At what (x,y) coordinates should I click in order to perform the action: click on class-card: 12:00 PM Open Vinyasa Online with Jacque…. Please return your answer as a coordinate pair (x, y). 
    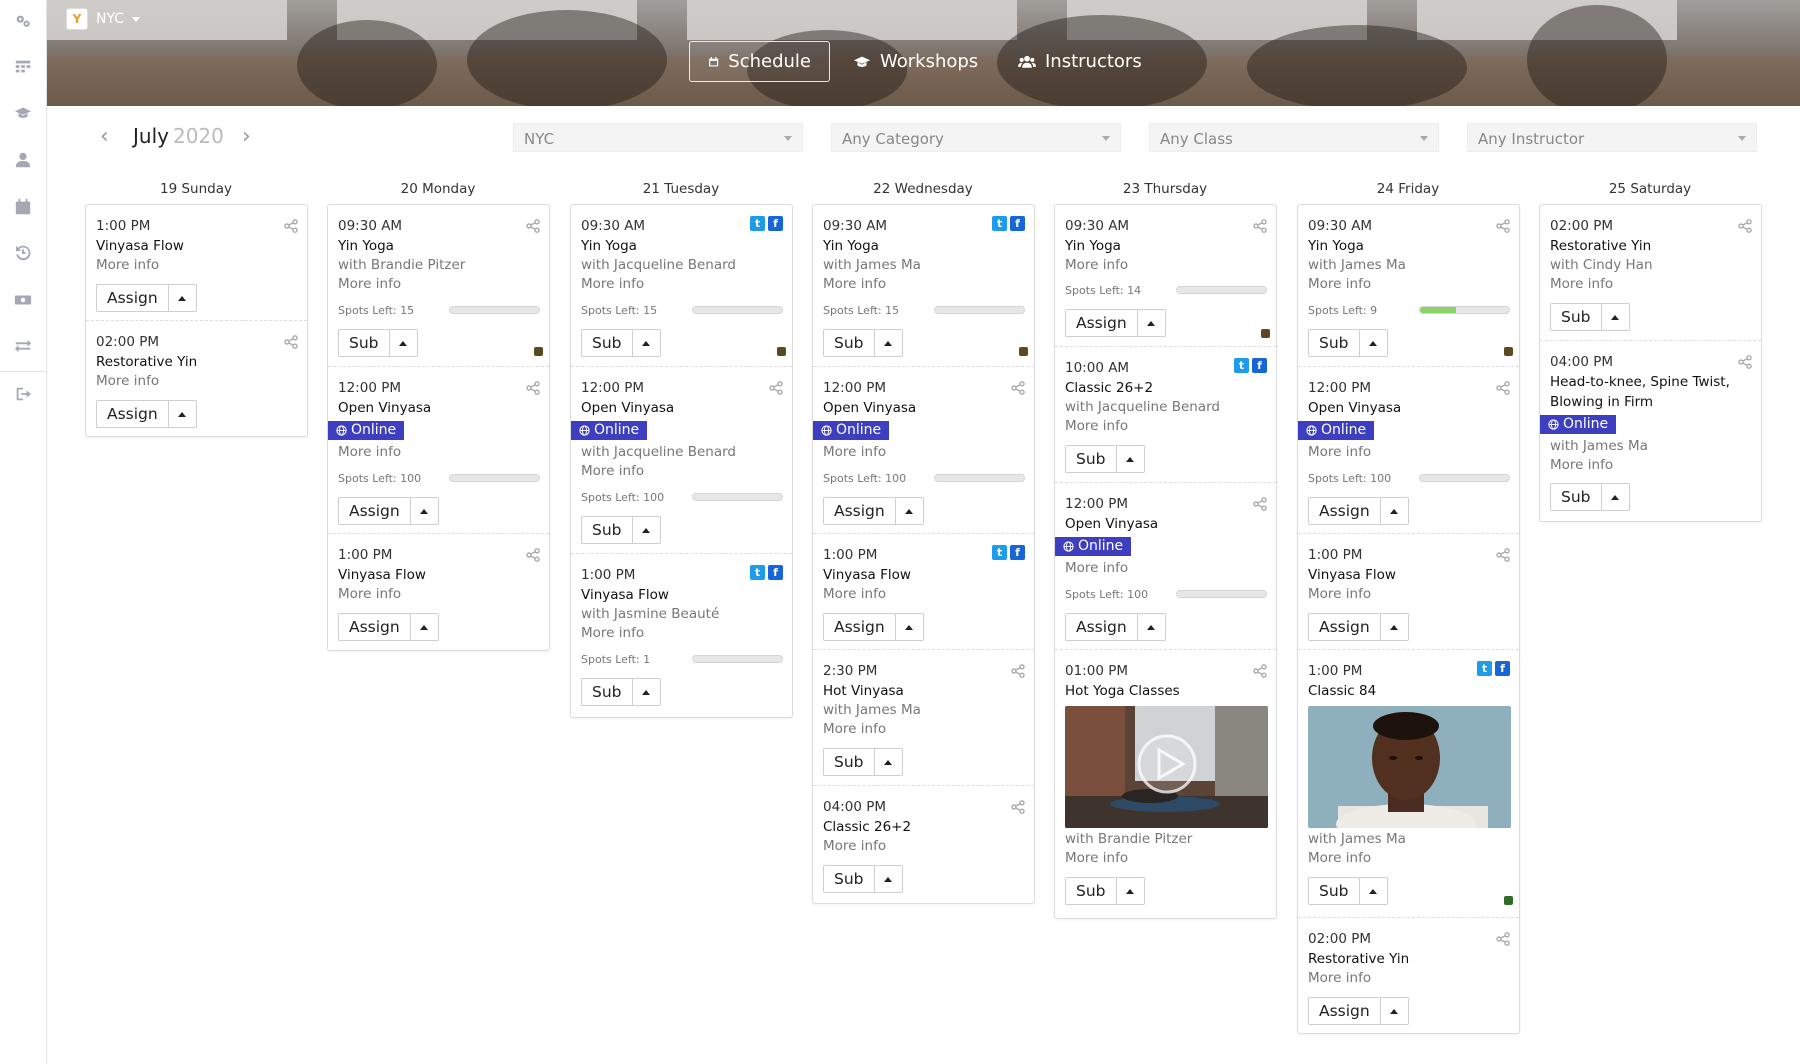
    Looking at the image, I should click on (681, 460).